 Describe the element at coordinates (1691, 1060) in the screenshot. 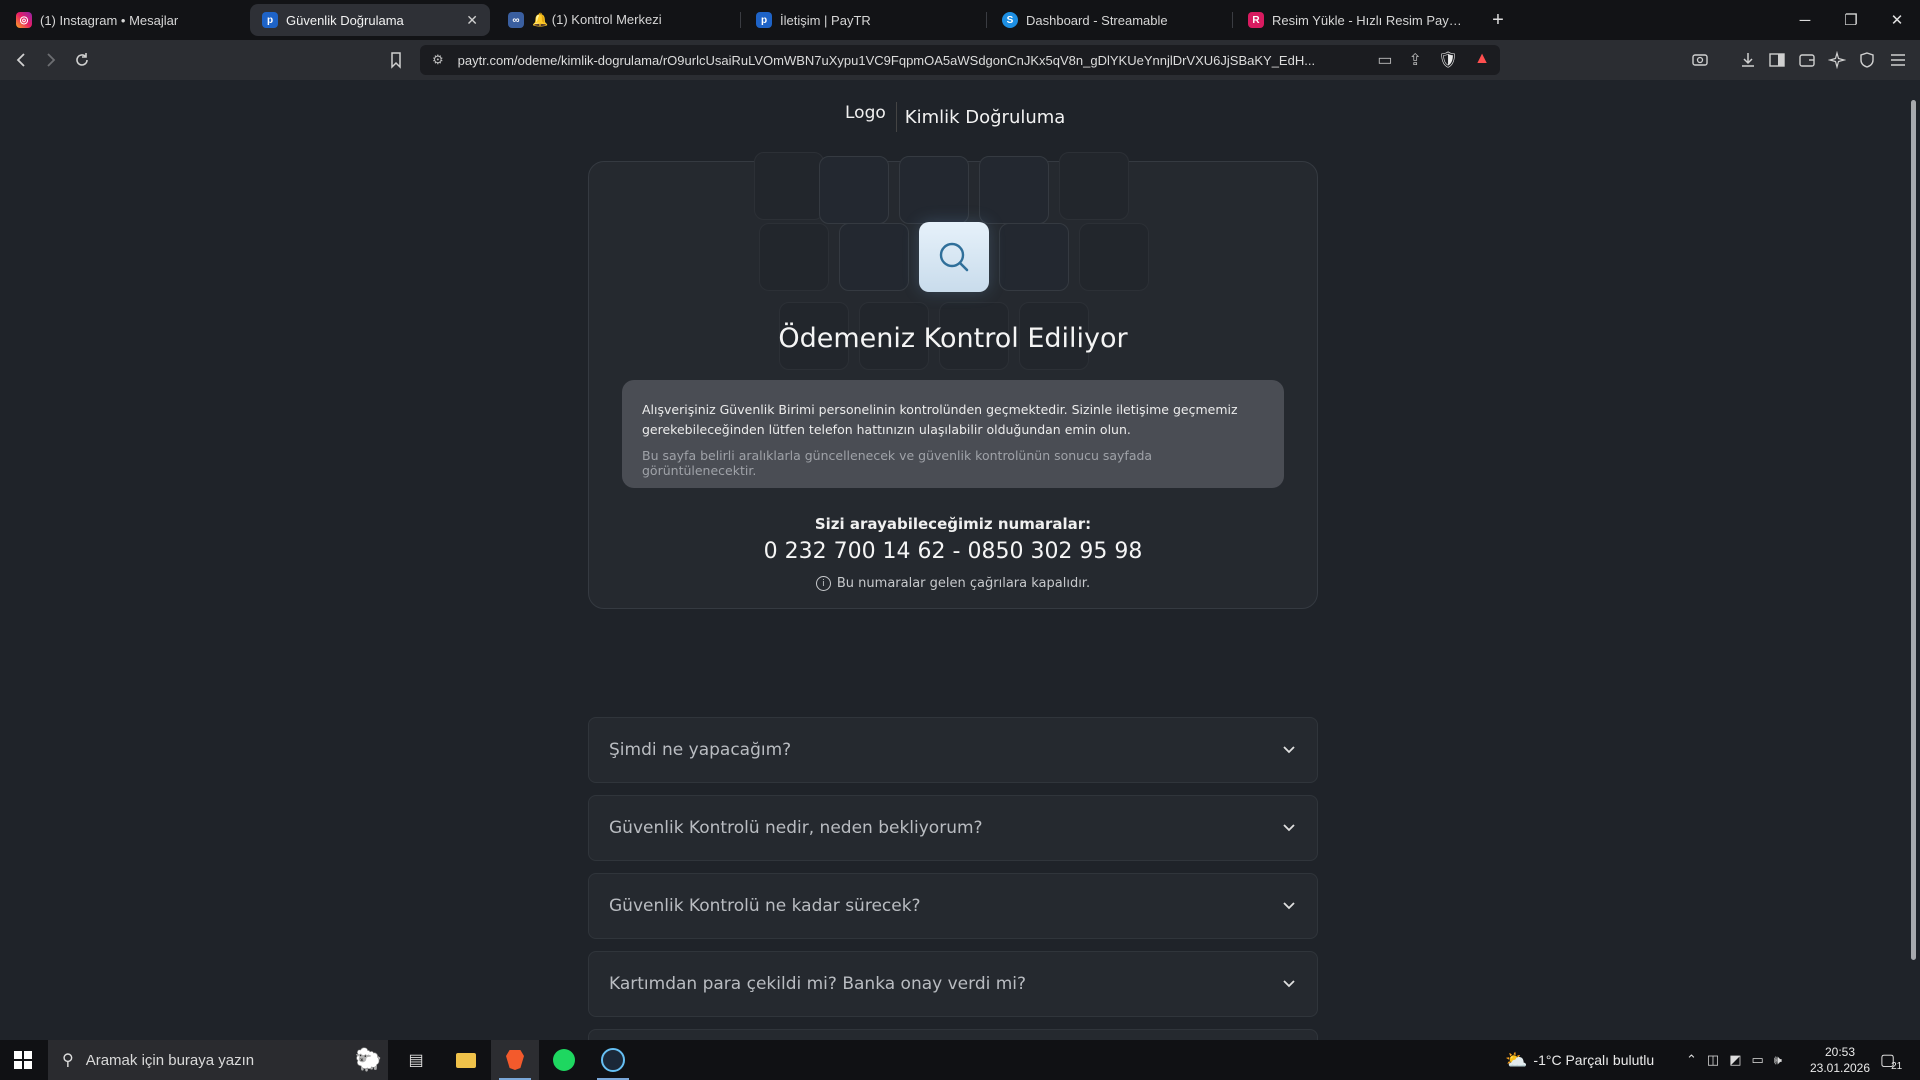

I see `chevron-up-icon: ⌃` at that location.